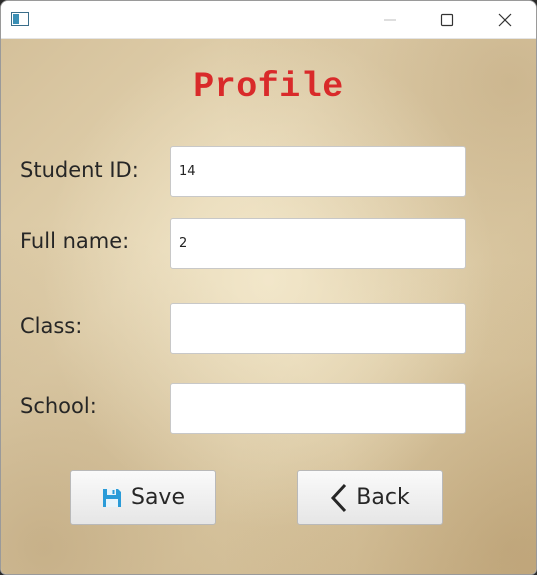  Describe the element at coordinates (75, 241) in the screenshot. I see `full-name-label: Full name:` at that location.